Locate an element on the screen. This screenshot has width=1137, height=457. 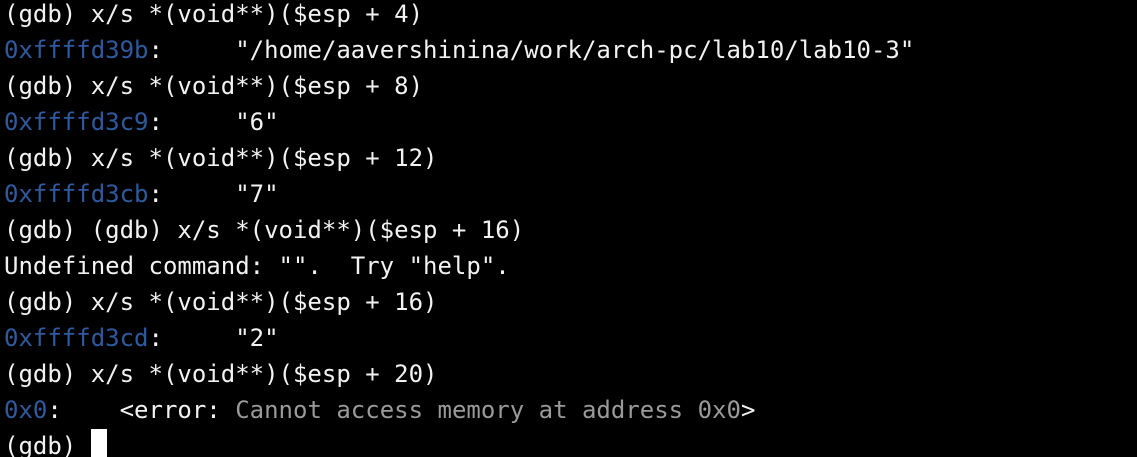
gdb-command-line: (gdb) x/s *(void**)($esp + 16) is located at coordinates (220, 302).